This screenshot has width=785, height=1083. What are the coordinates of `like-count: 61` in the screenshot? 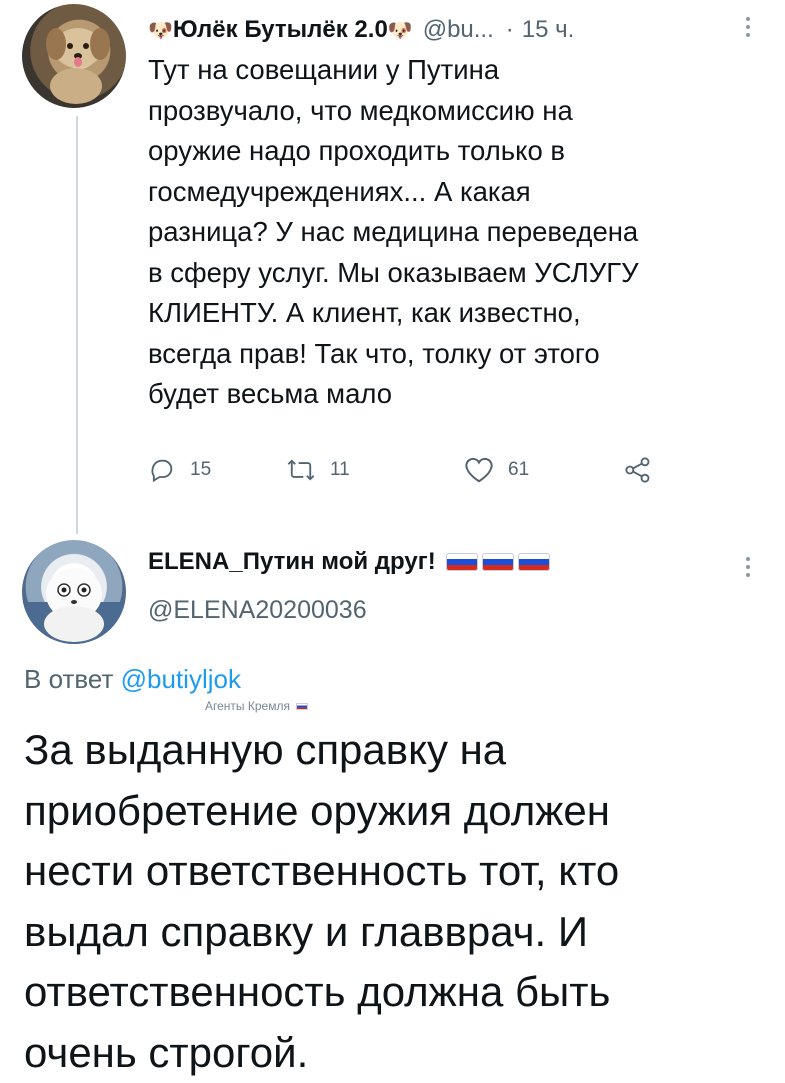 It's located at (518, 470).